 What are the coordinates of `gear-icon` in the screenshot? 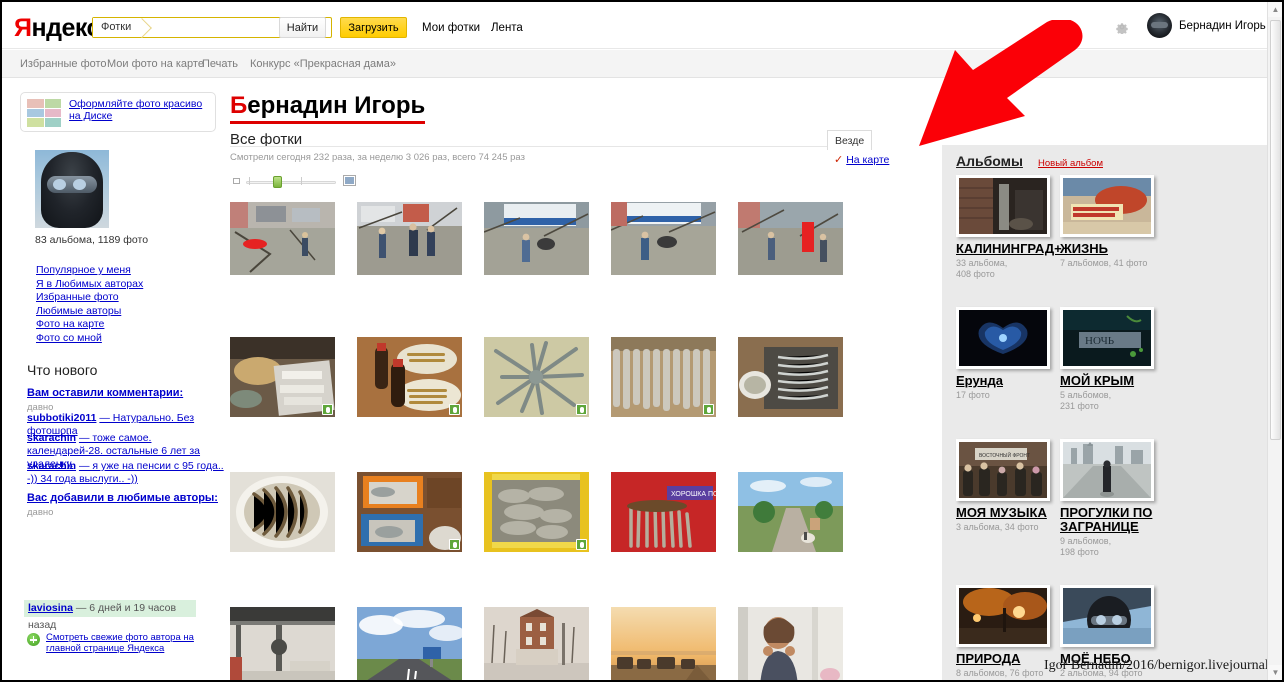 It's located at (1122, 27).